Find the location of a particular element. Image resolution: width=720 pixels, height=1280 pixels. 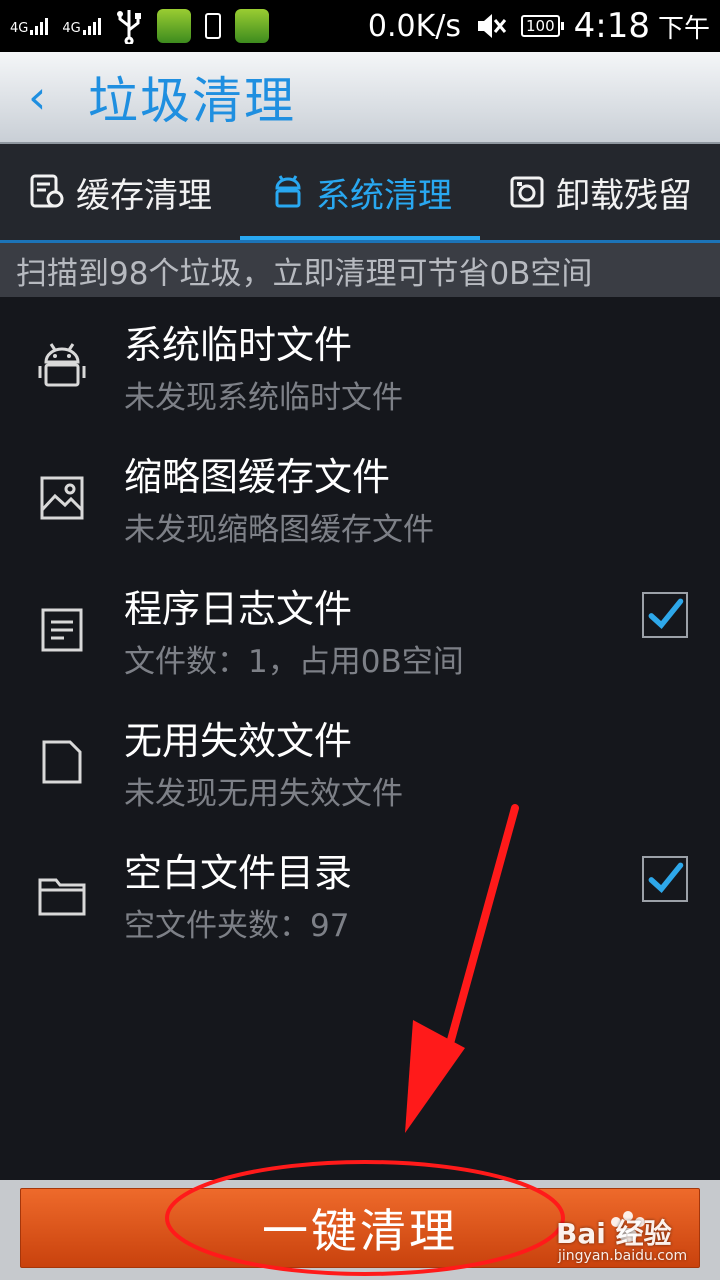

item-subtitle: 未发现无用失效文件 is located at coordinates (263, 794).